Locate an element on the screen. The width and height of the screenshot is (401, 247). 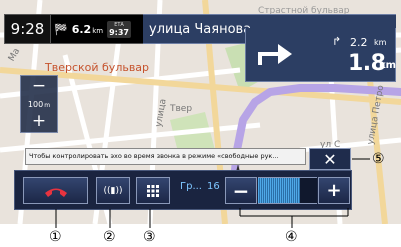
callout-3: ③ is located at coordinates (149, 237).